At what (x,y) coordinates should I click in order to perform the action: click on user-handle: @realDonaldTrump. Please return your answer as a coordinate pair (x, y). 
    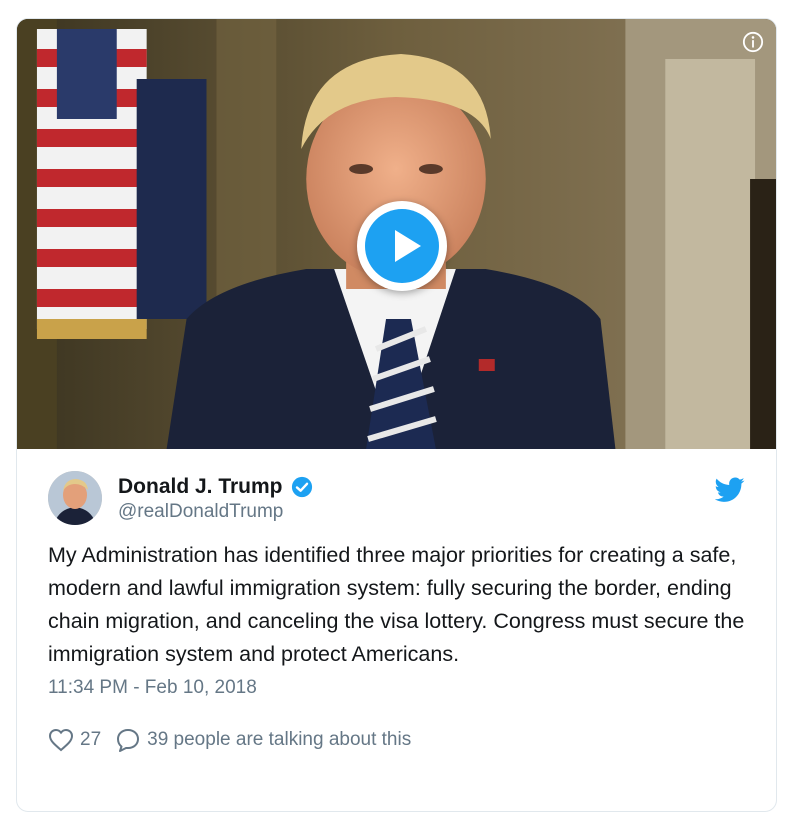
    Looking at the image, I should click on (215, 512).